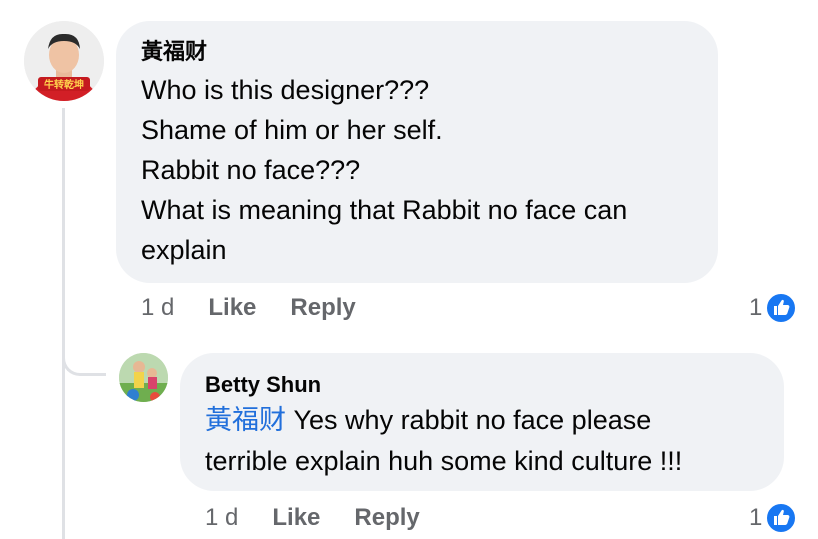  Describe the element at coordinates (329, 518) in the screenshot. I see `reply-actions: 1 d Like Reply` at that location.